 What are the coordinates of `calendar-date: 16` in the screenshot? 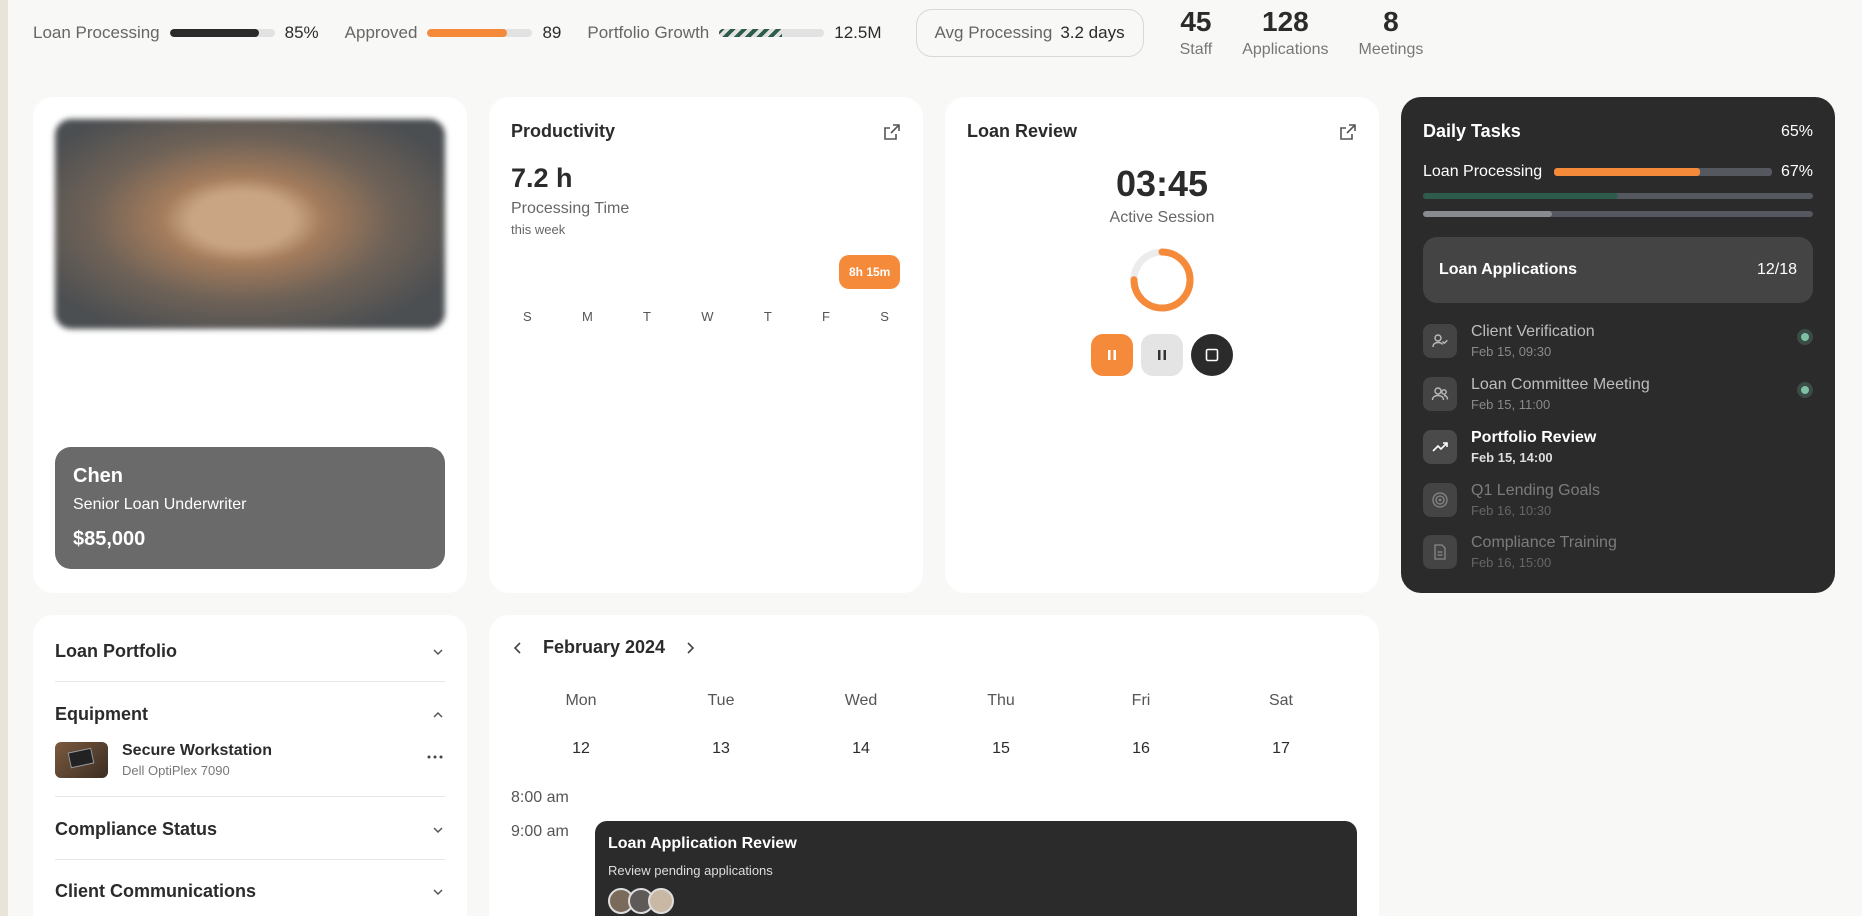 It's located at (1141, 749).